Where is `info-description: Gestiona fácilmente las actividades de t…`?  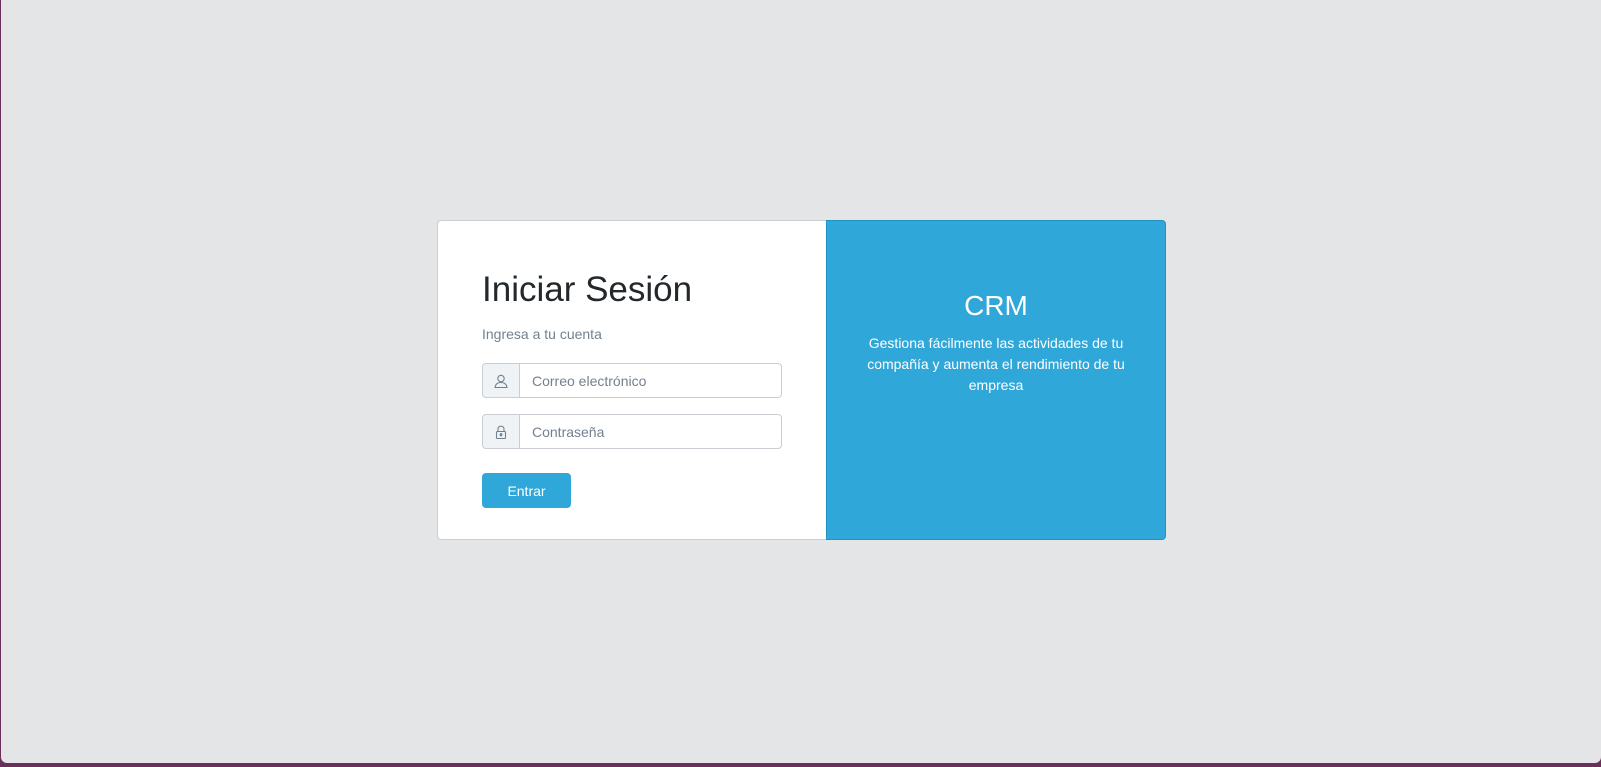
info-description: Gestiona fácilmente las actividades de t… is located at coordinates (996, 364).